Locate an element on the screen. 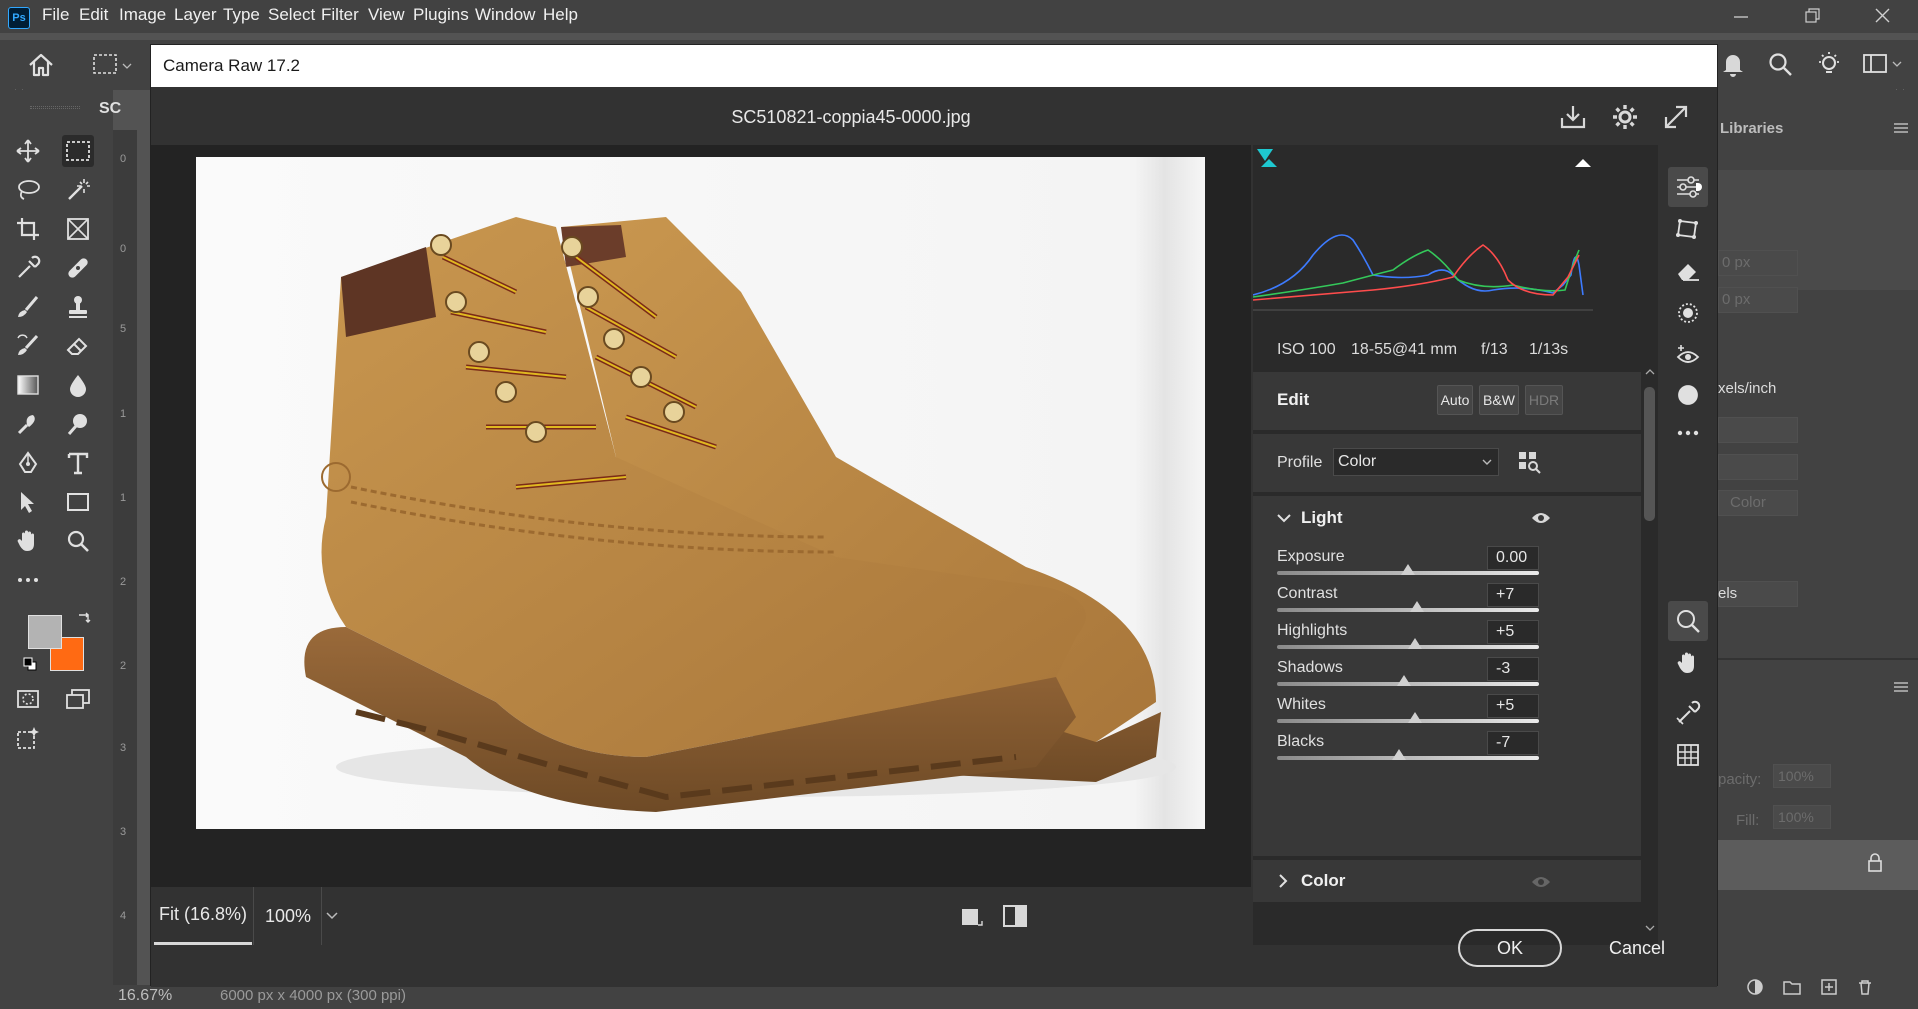 The width and height of the screenshot is (1918, 1009). clone-stamp-tool-icon is located at coordinates (78, 307).